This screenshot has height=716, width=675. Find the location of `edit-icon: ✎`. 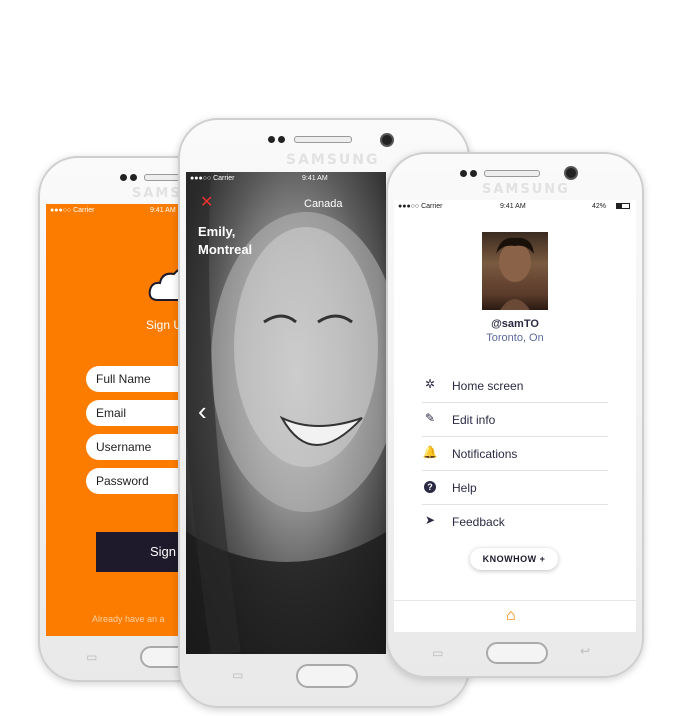

edit-icon: ✎ is located at coordinates (430, 418).